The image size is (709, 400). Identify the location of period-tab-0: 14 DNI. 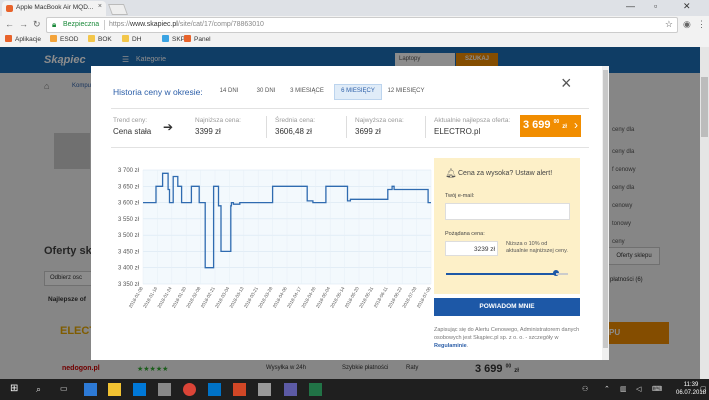
(229, 91).